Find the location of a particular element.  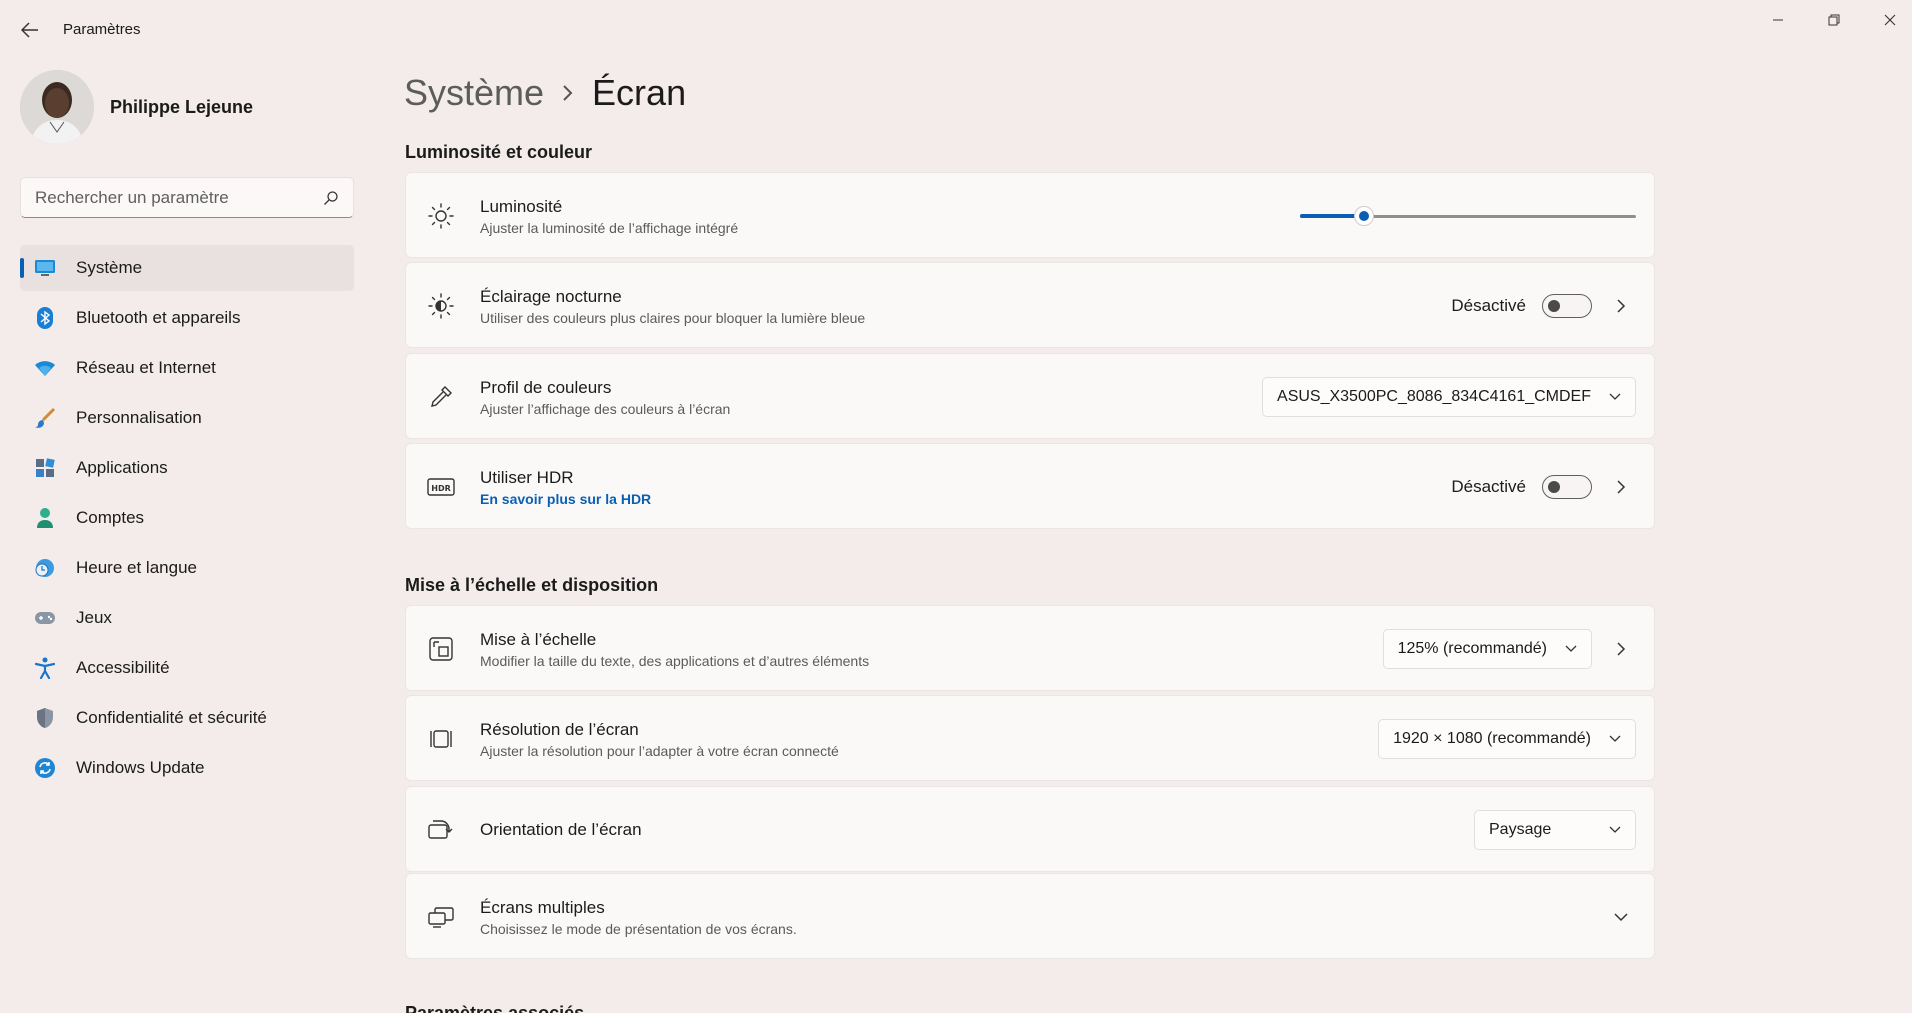

back-arrow-icon is located at coordinates (29, 30).